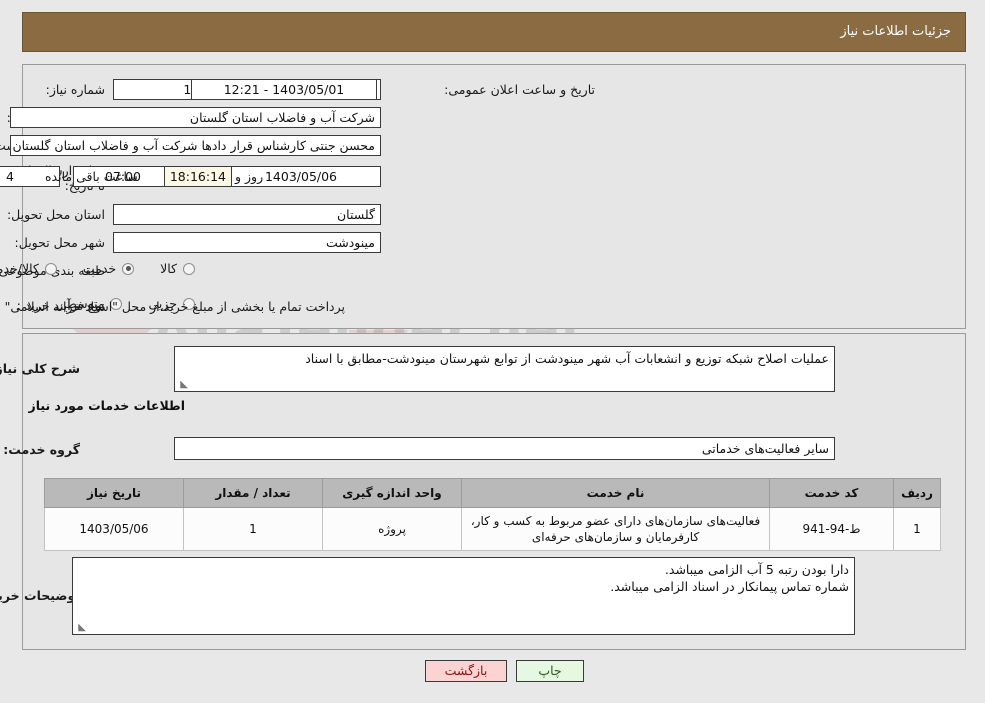 This screenshot has height=703, width=985. I want to click on subject-category-option-label: کالا, so click(168, 268).